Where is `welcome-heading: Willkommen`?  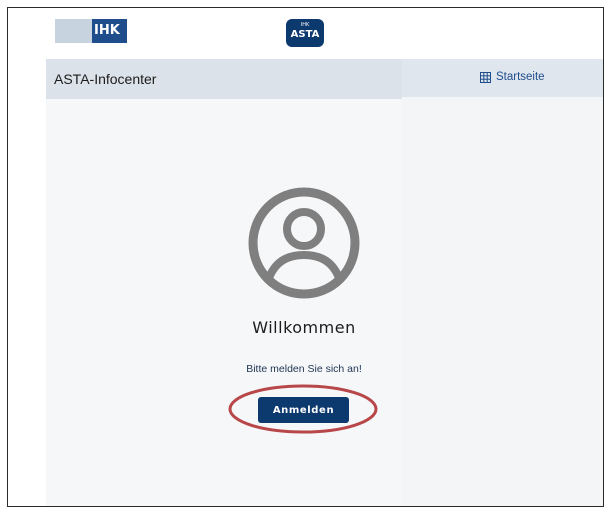
welcome-heading: Willkommen is located at coordinates (304, 327).